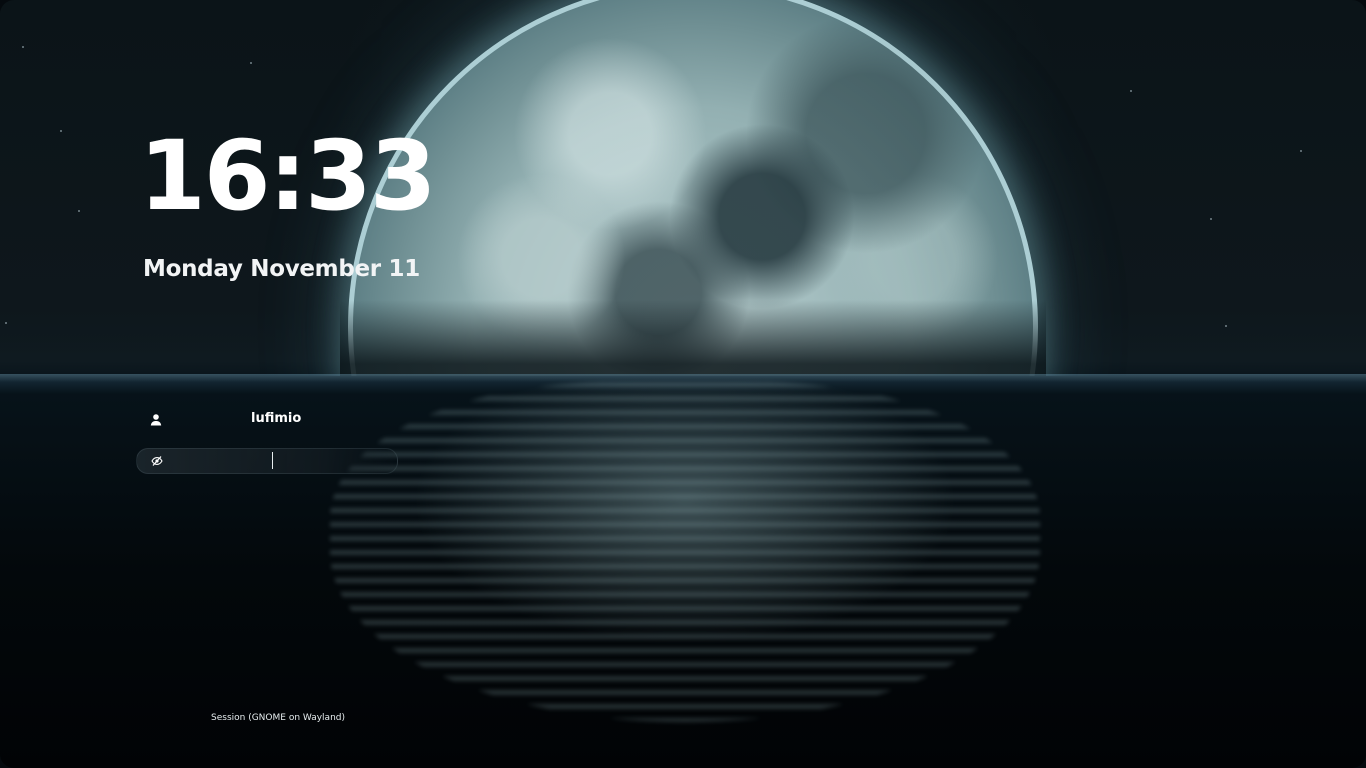  Describe the element at coordinates (693, 338) in the screenshot. I see `horizon-haze` at that location.